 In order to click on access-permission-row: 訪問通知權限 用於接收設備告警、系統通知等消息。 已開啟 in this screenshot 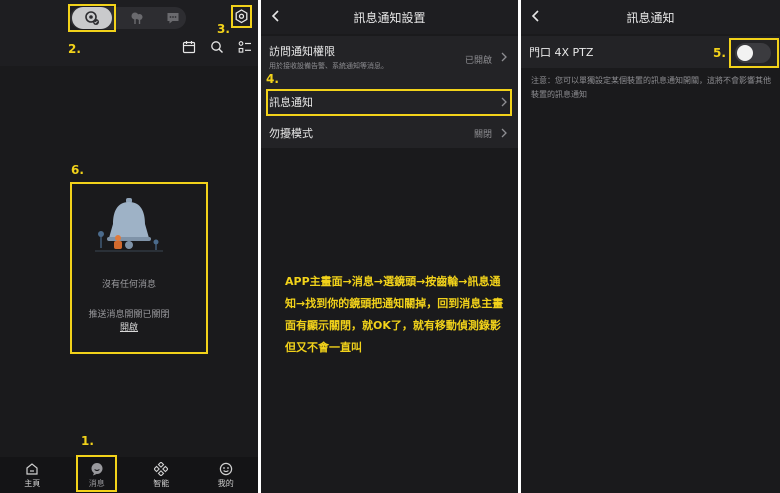, I will do `click(389, 57)`.